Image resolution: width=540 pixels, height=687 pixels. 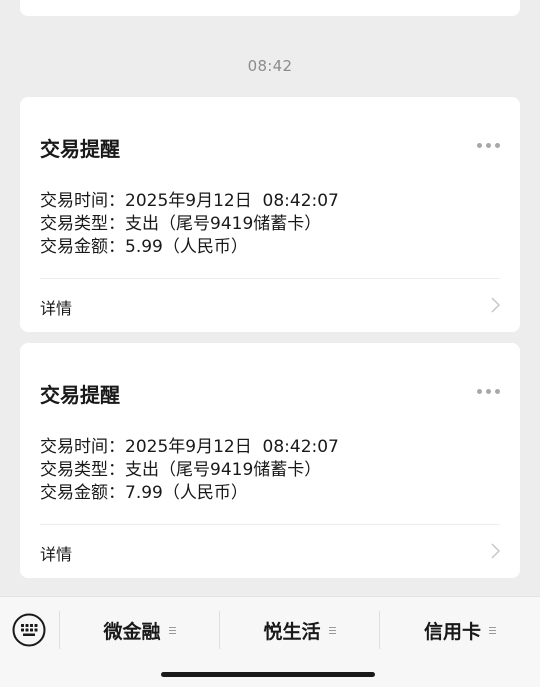 What do you see at coordinates (132, 631) in the screenshot?
I see `menu-item-label: 微金融` at bounding box center [132, 631].